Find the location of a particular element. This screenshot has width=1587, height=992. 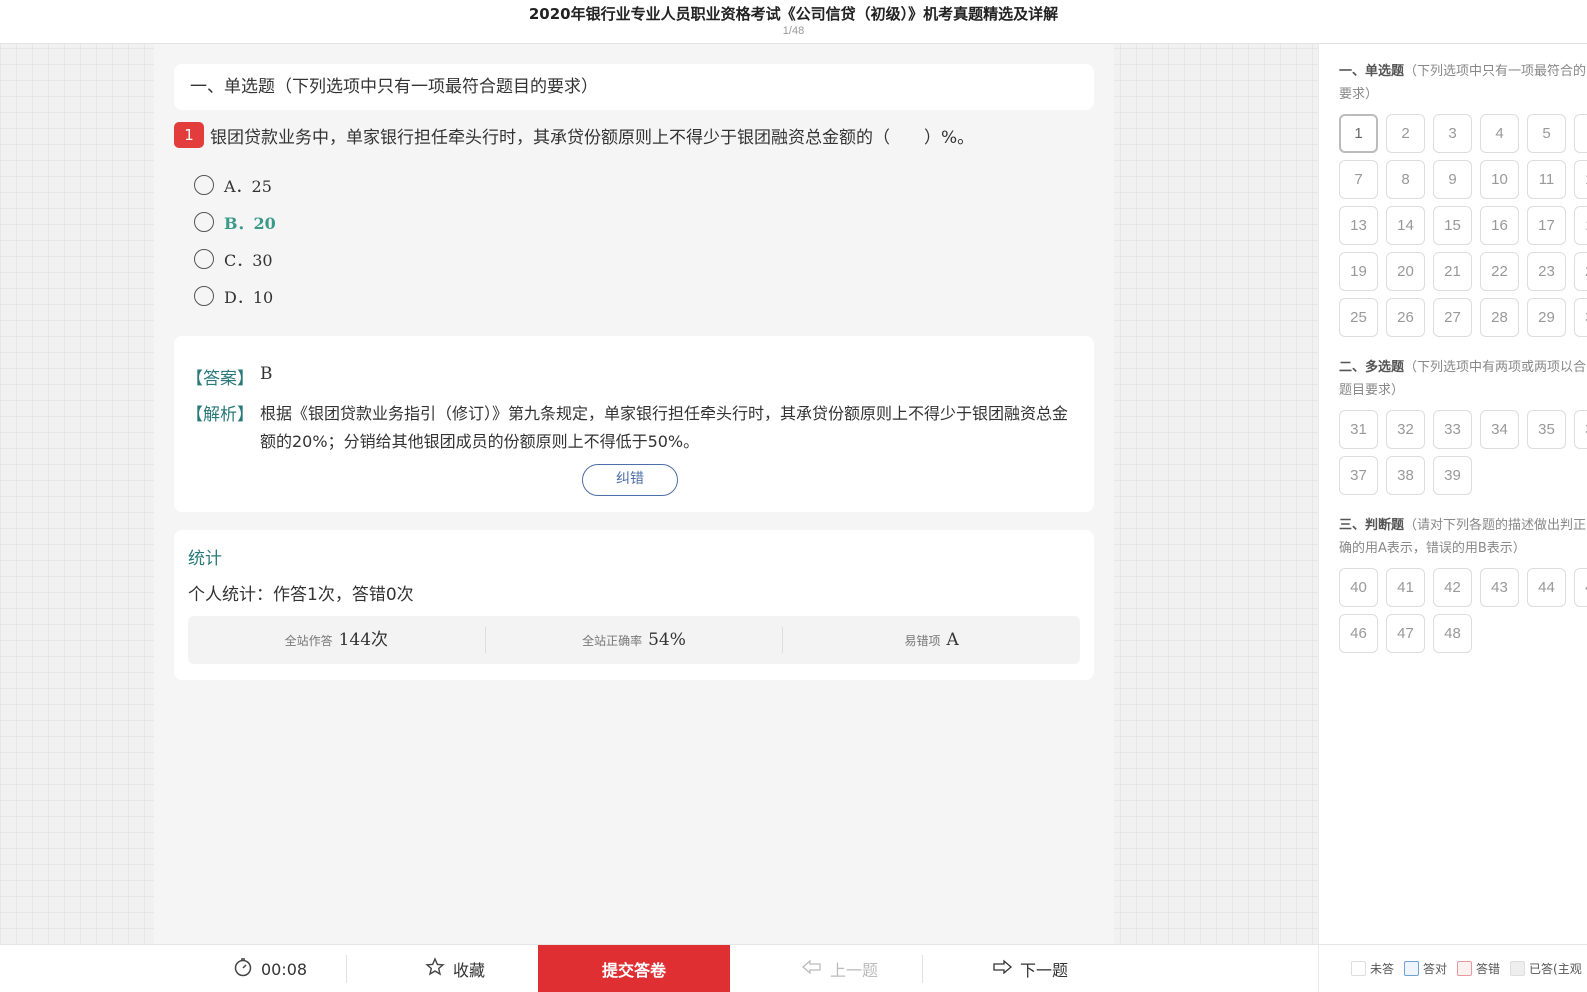

question-nav-6: 6 is located at coordinates (1580, 133).